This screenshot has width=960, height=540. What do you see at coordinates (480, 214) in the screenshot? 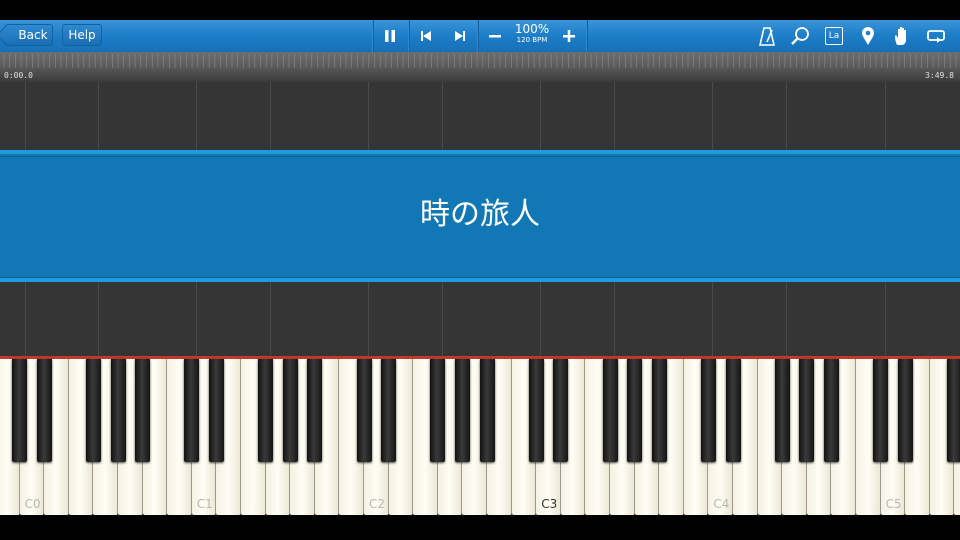
I see `song-title: 時の旅人` at bounding box center [480, 214].